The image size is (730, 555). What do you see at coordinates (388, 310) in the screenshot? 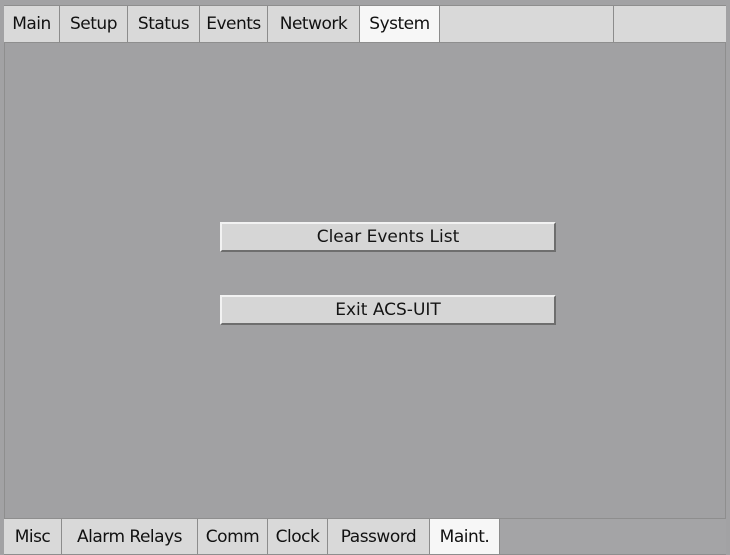
I see `exit-acs-uit-button: Exit ACS-UIT` at bounding box center [388, 310].